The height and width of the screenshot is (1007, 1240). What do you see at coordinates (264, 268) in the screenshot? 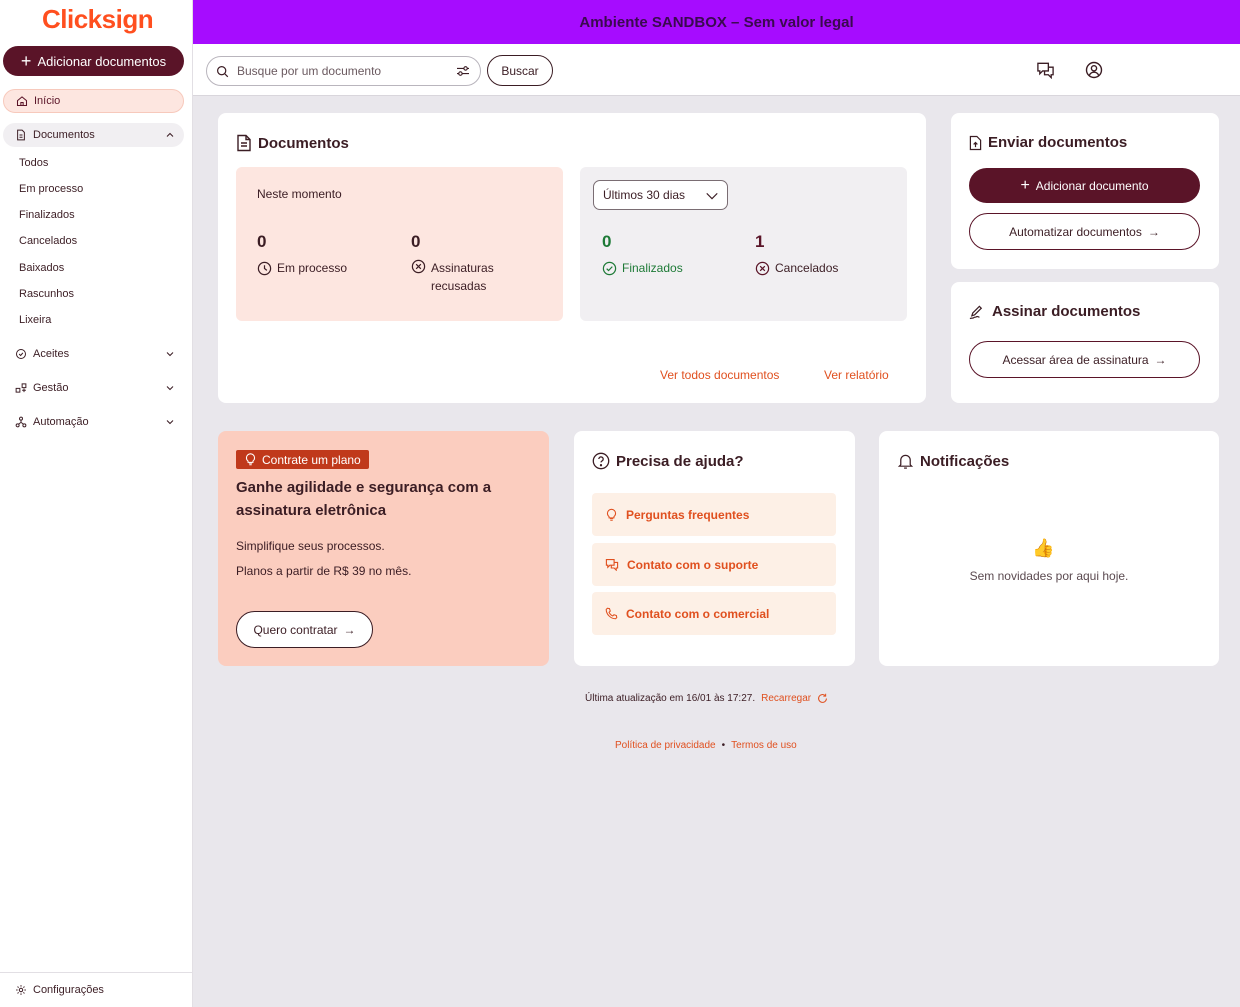
I see `clock-icon` at bounding box center [264, 268].